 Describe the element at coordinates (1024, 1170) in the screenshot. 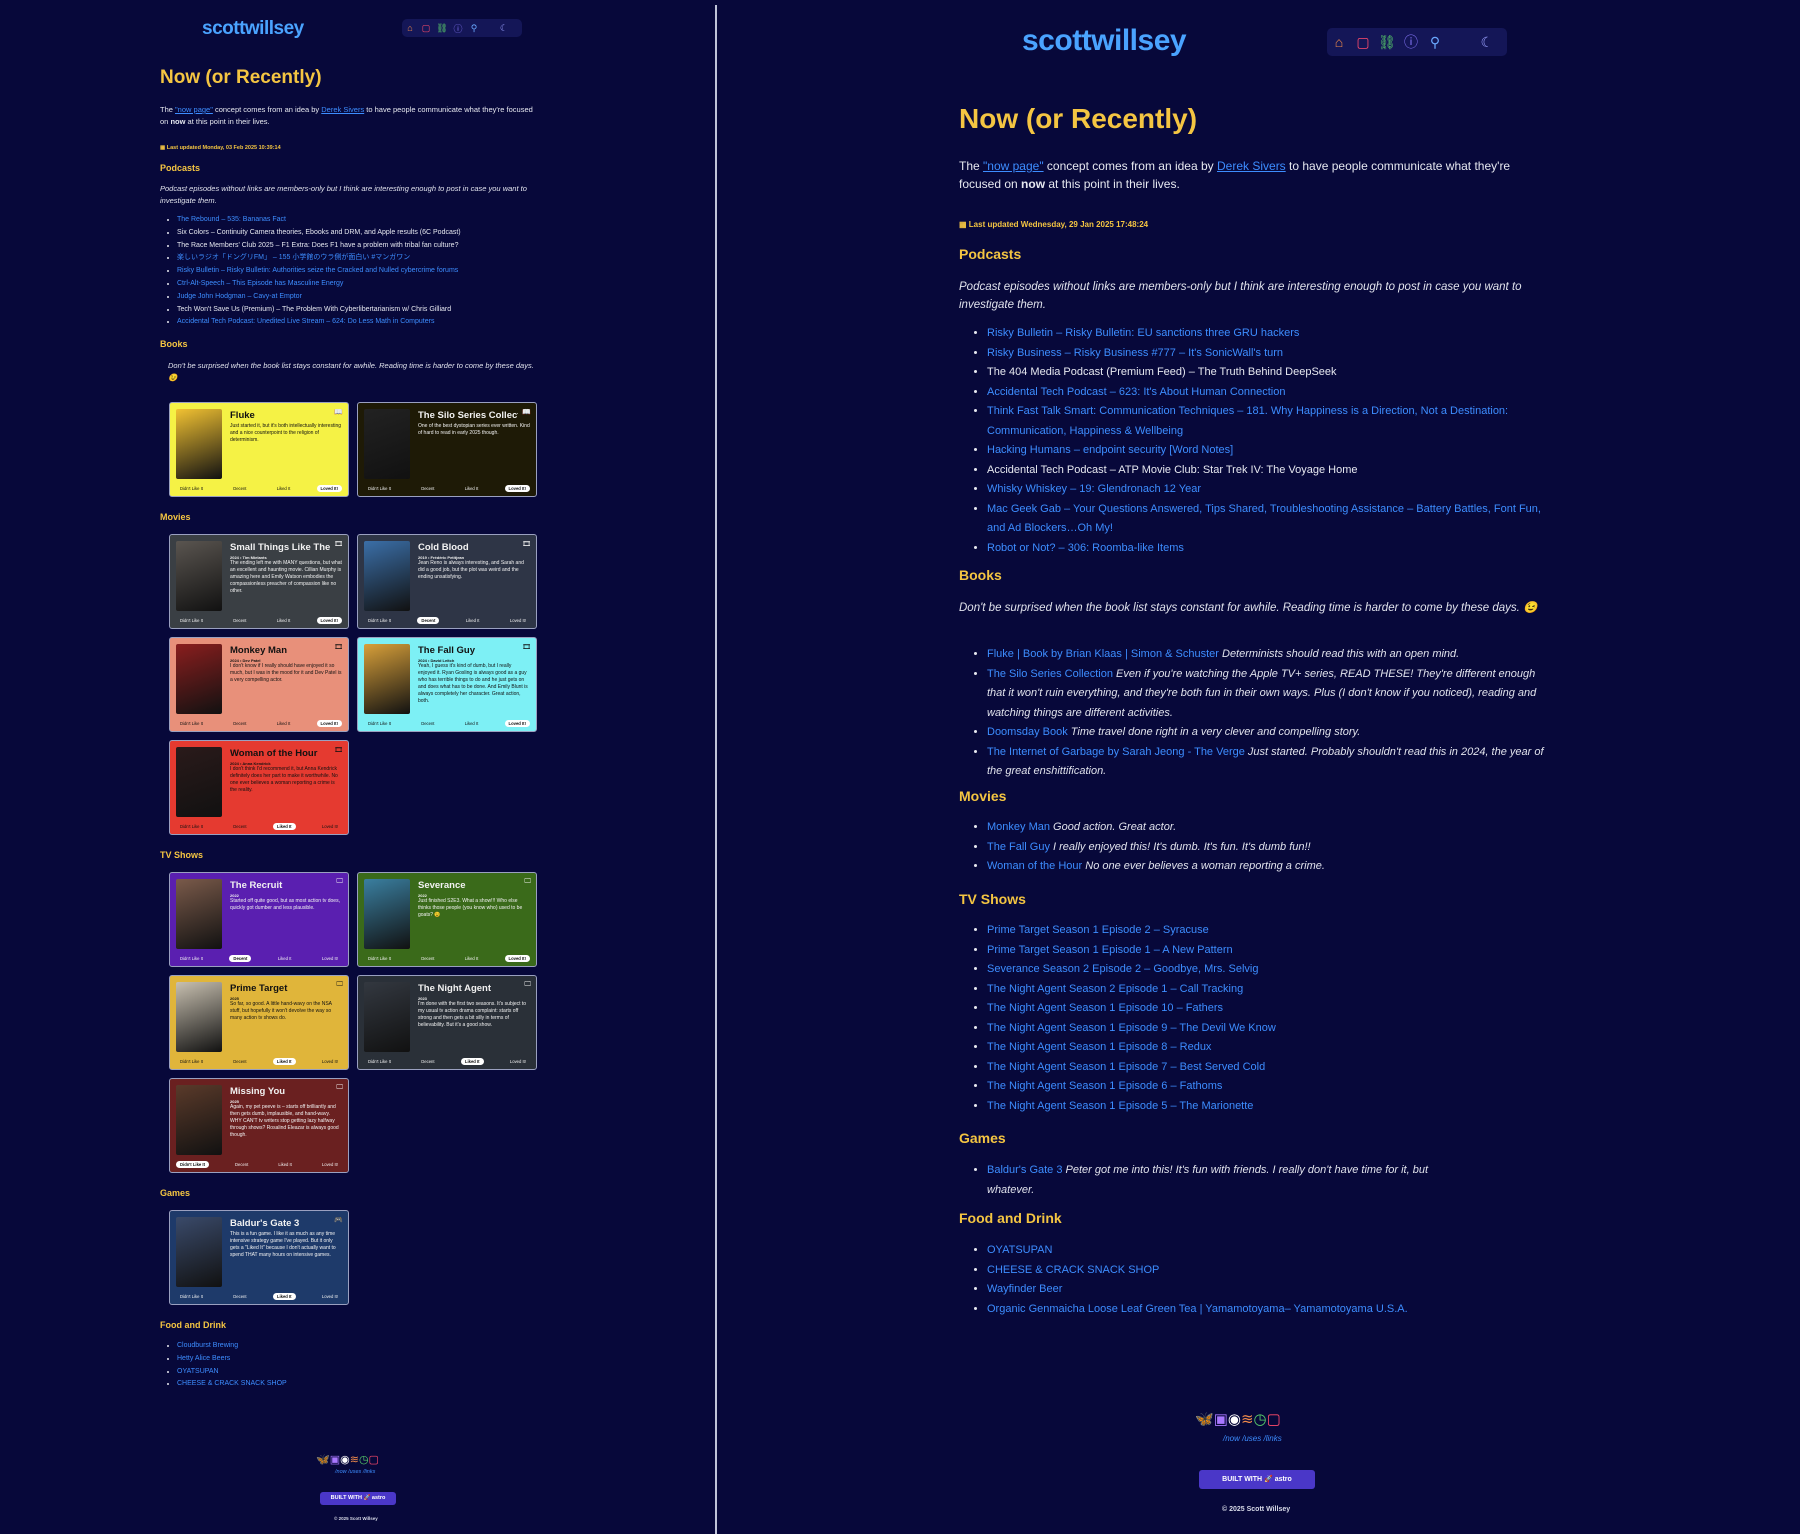

I see `item-link: Baldur's Gate 3` at that location.